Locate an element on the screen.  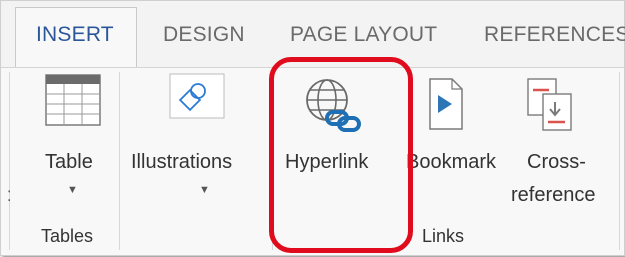
cross-reference-label-line1: Cross- is located at coordinates (556, 162).